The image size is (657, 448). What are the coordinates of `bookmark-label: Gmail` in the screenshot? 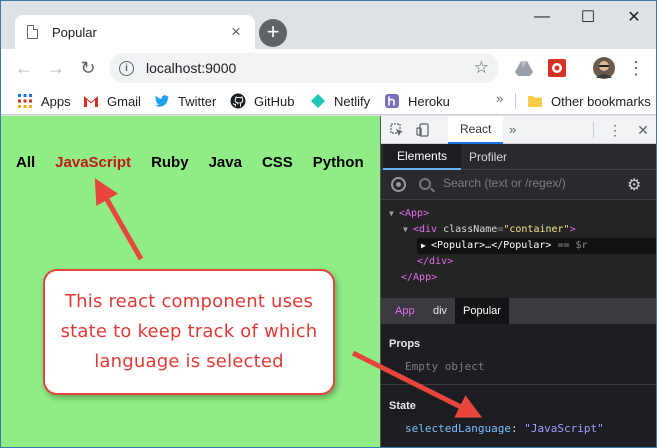 It's located at (124, 101).